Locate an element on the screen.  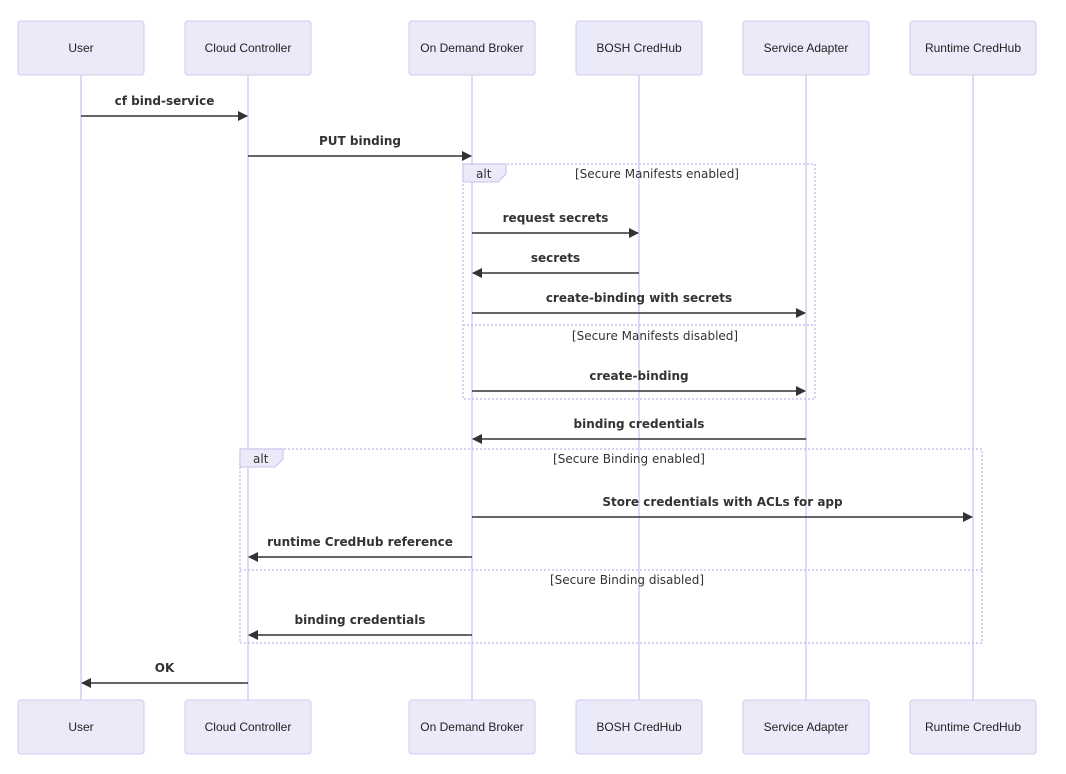
actor-top: BOSH CredHub is located at coordinates (639, 48).